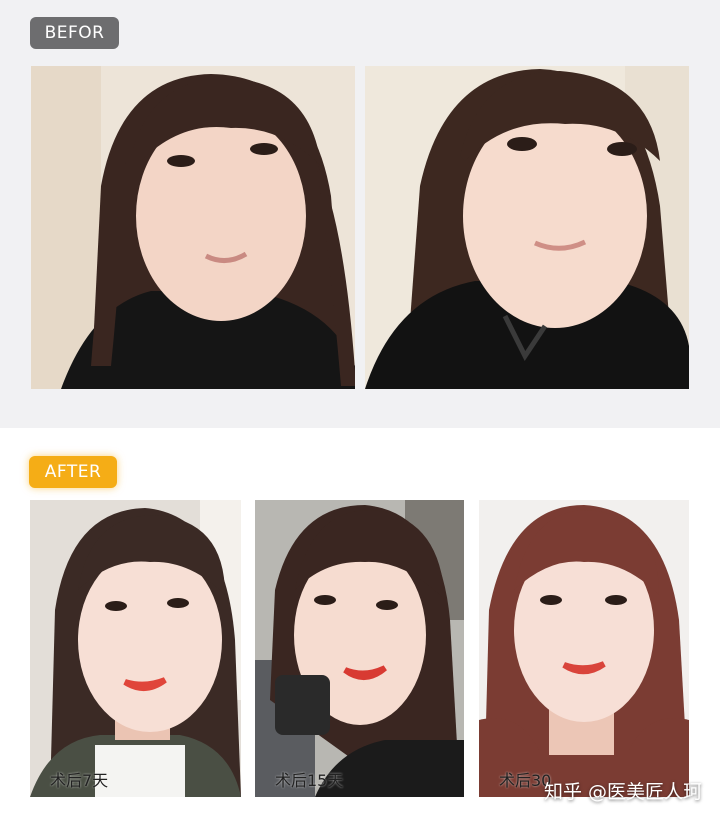  What do you see at coordinates (74, 33) in the screenshot?
I see `before-badge: BEFOR` at bounding box center [74, 33].